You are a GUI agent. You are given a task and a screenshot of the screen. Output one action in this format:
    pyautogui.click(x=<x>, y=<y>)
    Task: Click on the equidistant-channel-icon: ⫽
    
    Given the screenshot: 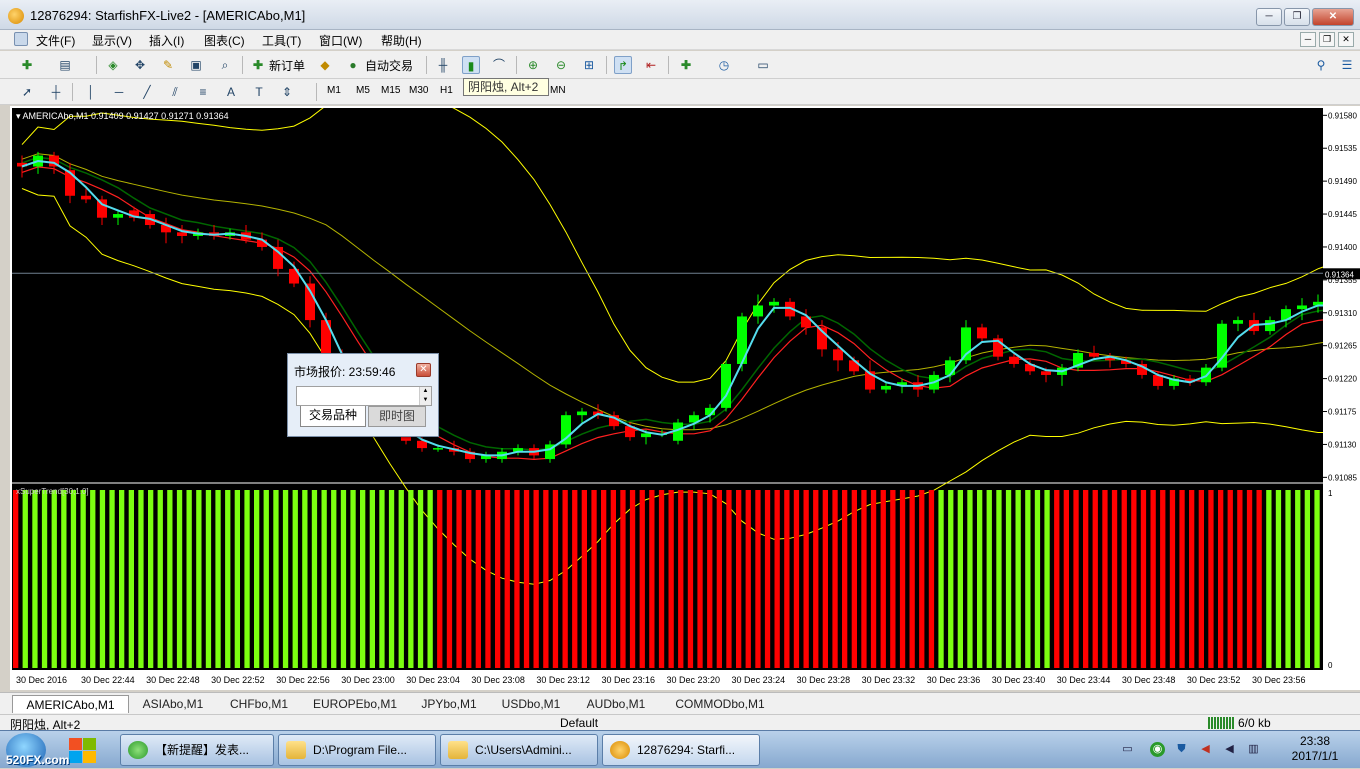 What is the action you would take?
    pyautogui.click(x=175, y=92)
    